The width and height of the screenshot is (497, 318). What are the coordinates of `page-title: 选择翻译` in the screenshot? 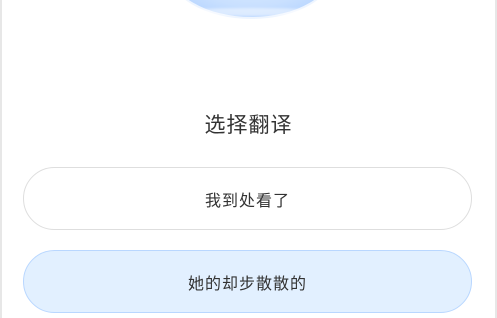 It's located at (248, 125).